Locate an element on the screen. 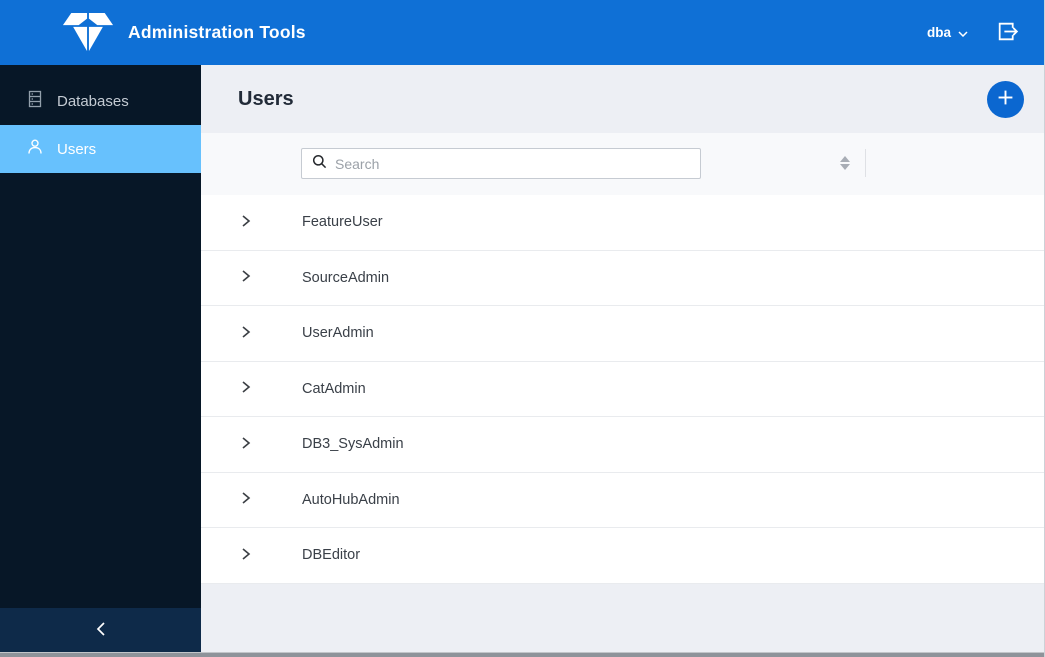 This screenshot has height=657, width=1045. search-box is located at coordinates (501, 163).